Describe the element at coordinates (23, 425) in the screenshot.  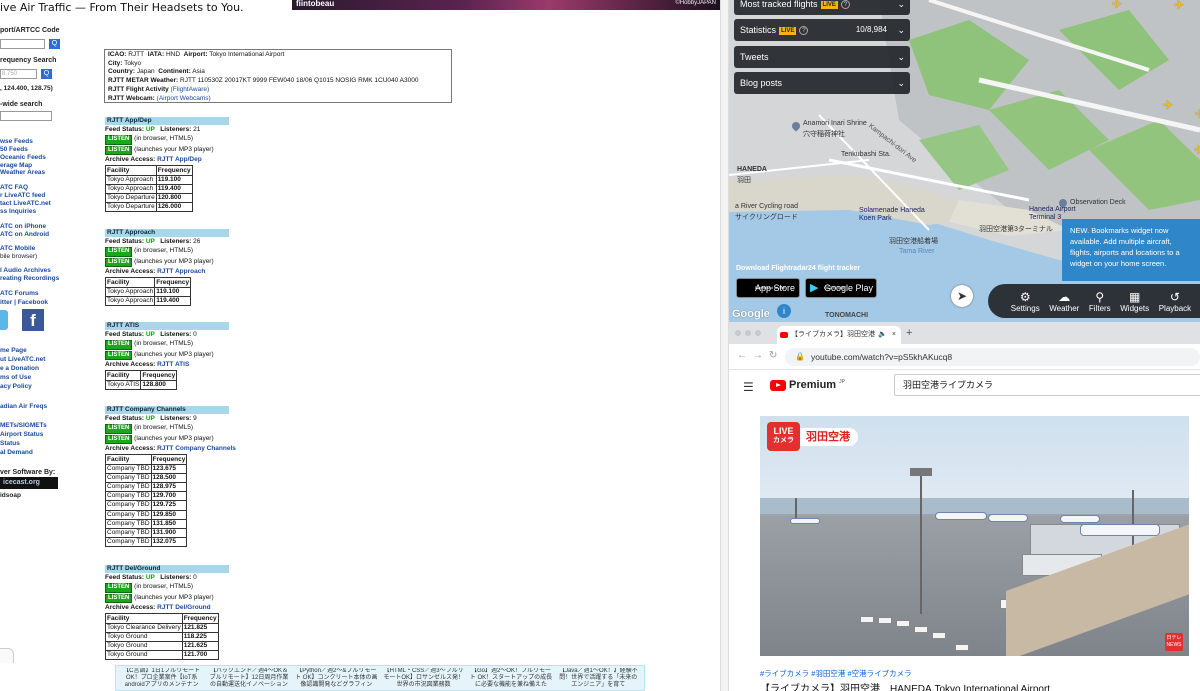
I see `sidebar-link-sigmets: METs/SIGMETs` at that location.